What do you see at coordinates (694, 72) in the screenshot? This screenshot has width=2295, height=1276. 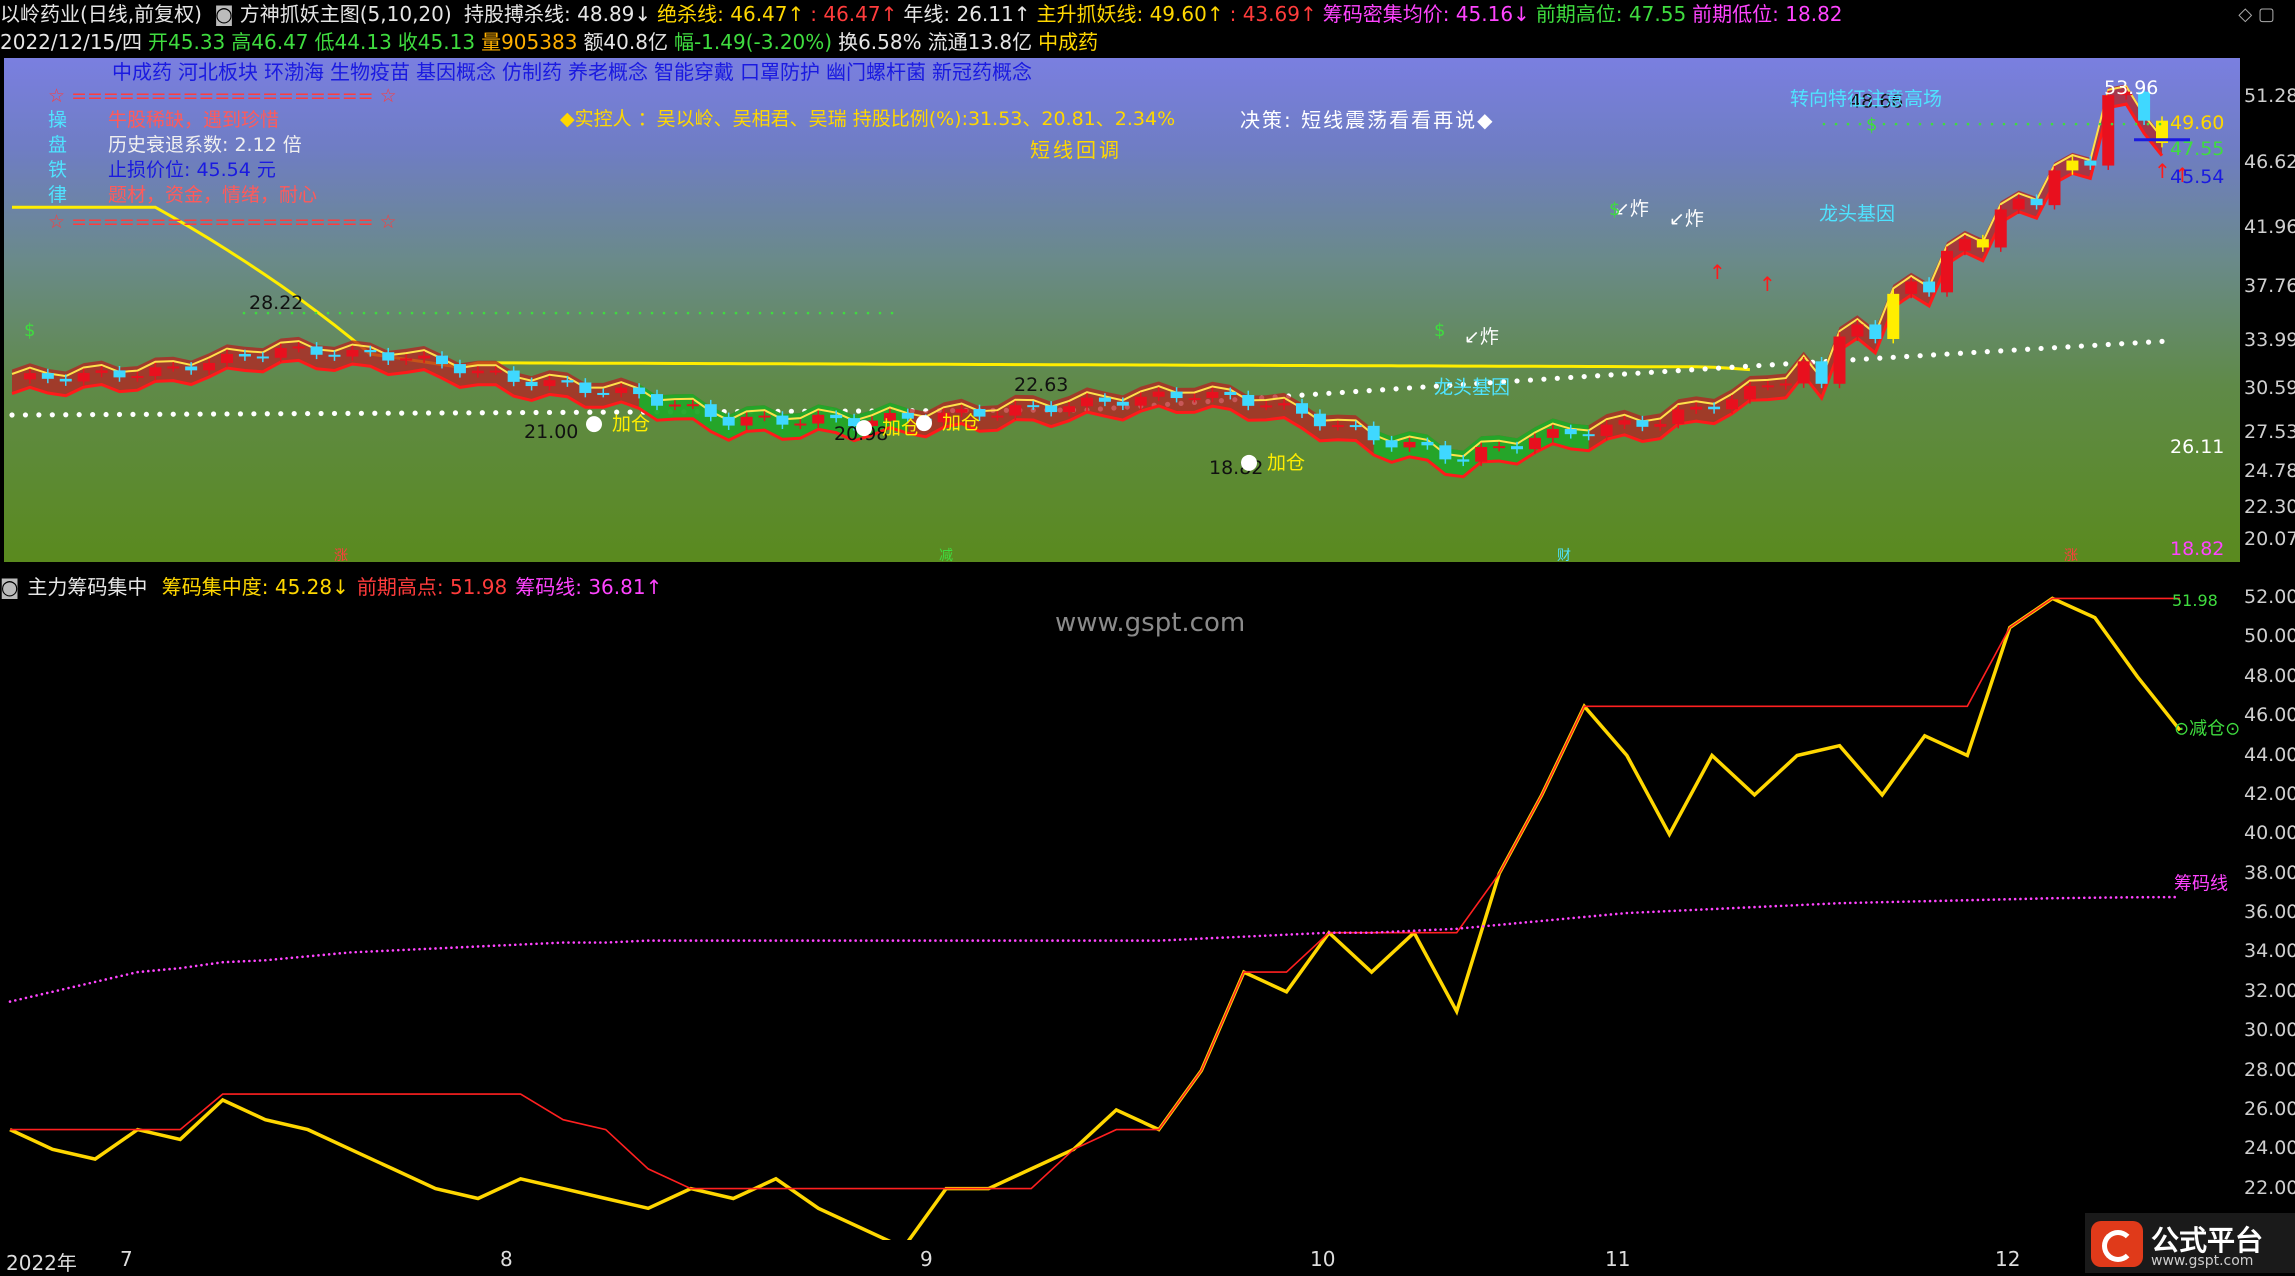 I see `concept-tag: 智能穿戴` at bounding box center [694, 72].